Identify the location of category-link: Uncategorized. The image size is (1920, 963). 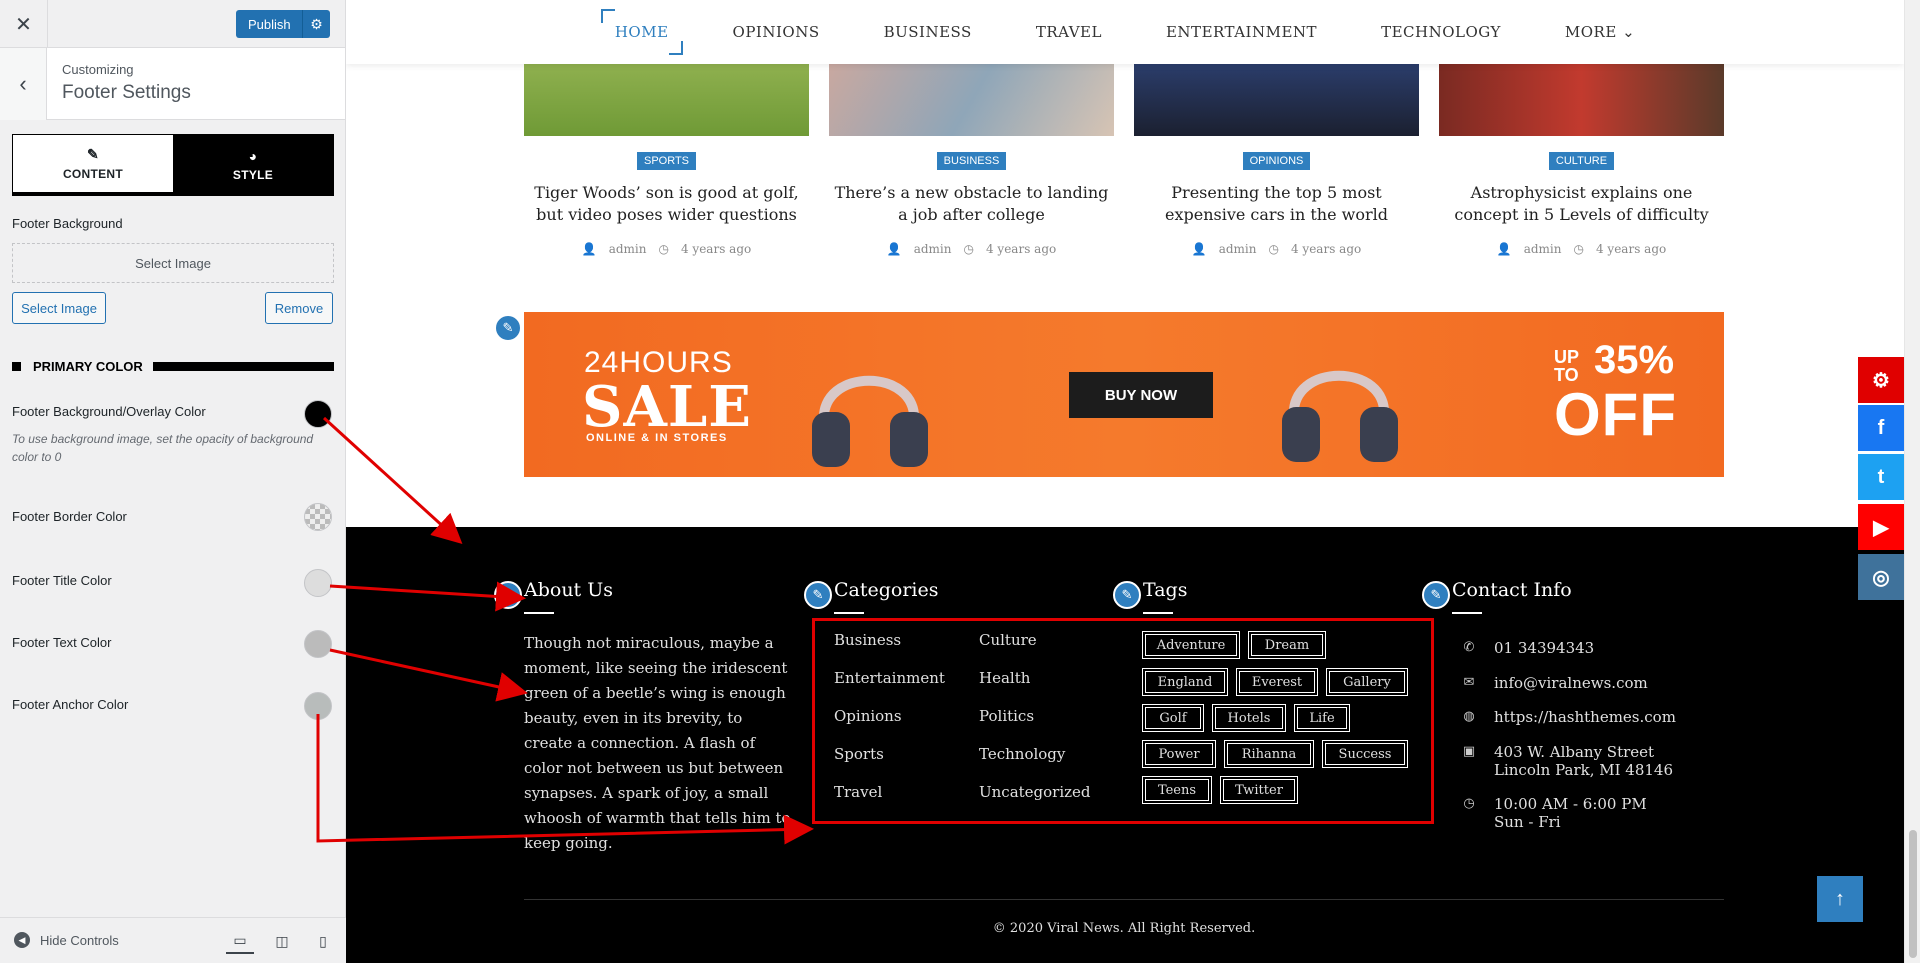
(1035, 792).